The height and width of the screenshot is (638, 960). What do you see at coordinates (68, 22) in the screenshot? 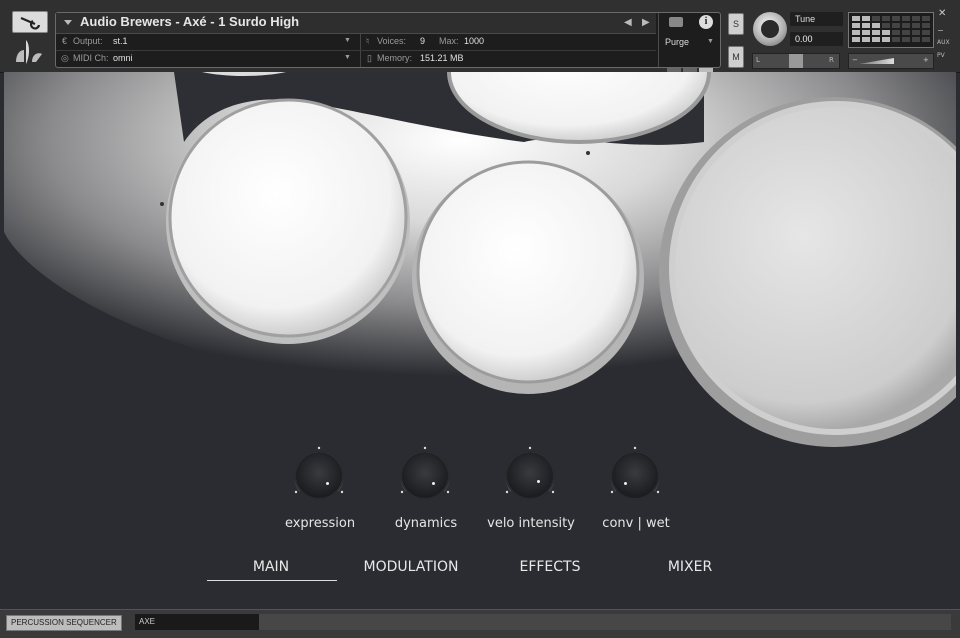
I see `instrument-menu-chevron-icon` at bounding box center [68, 22].